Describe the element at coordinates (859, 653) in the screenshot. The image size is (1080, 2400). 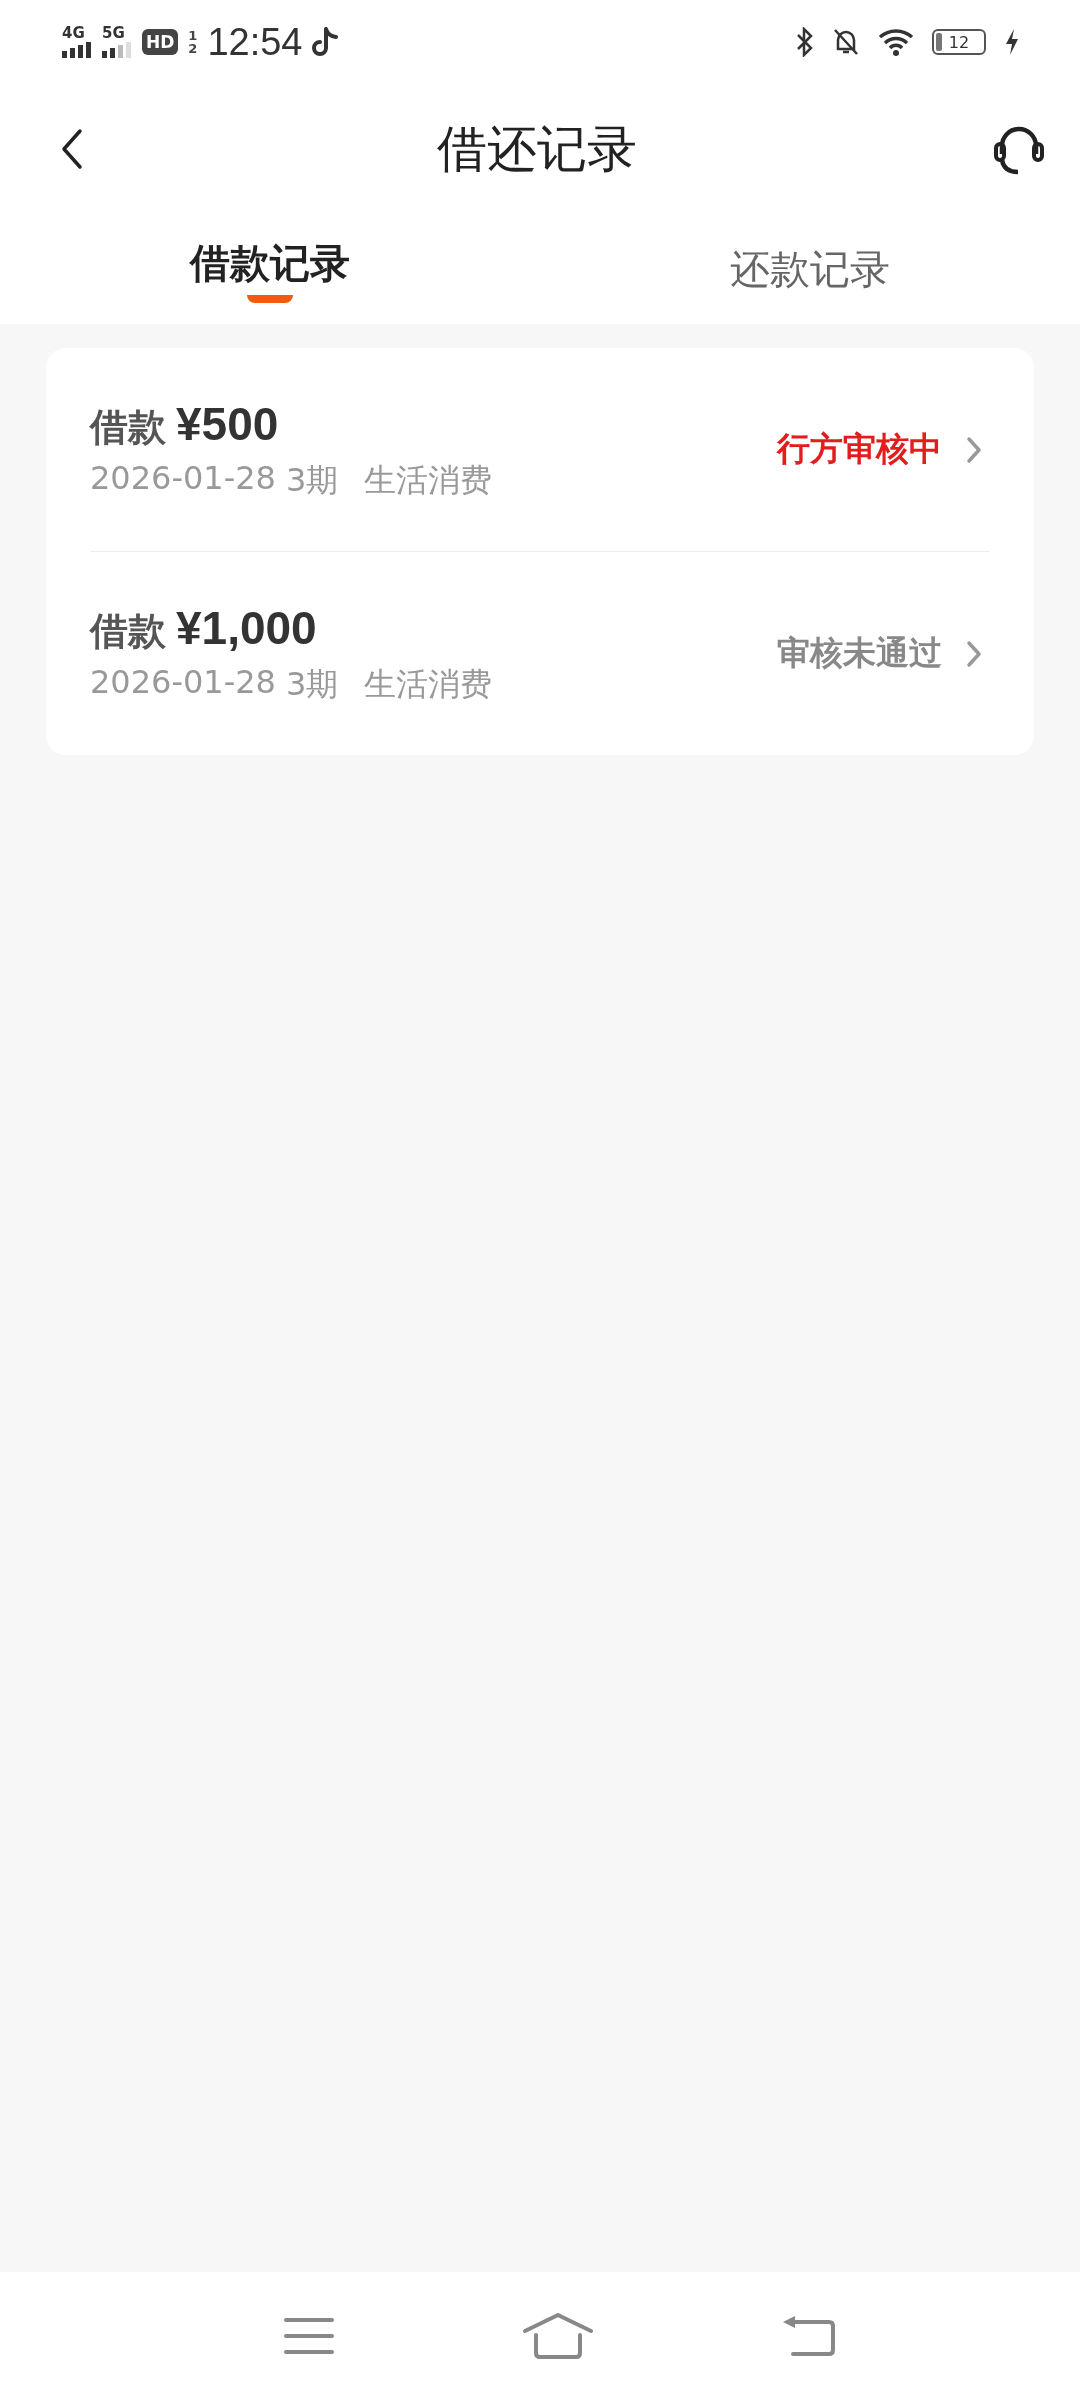
I see `record-status: 审核未通过` at that location.